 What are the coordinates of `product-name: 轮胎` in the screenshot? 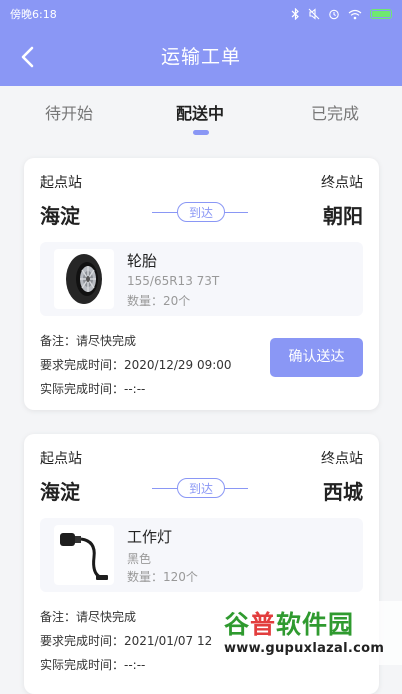 It's located at (142, 261).